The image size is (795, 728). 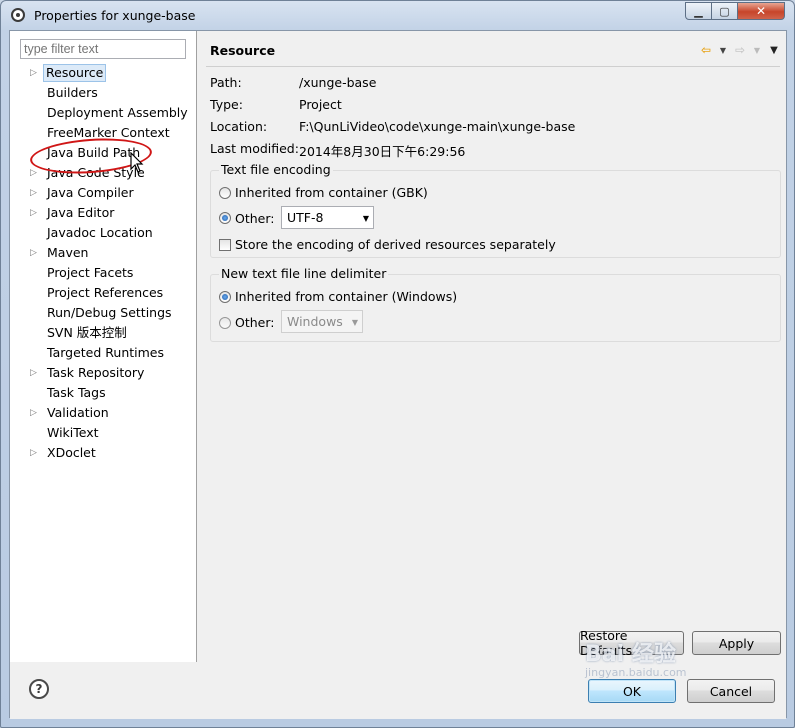 I want to click on encoding-inherited-label: Inherited from container (GBK), so click(x=331, y=192).